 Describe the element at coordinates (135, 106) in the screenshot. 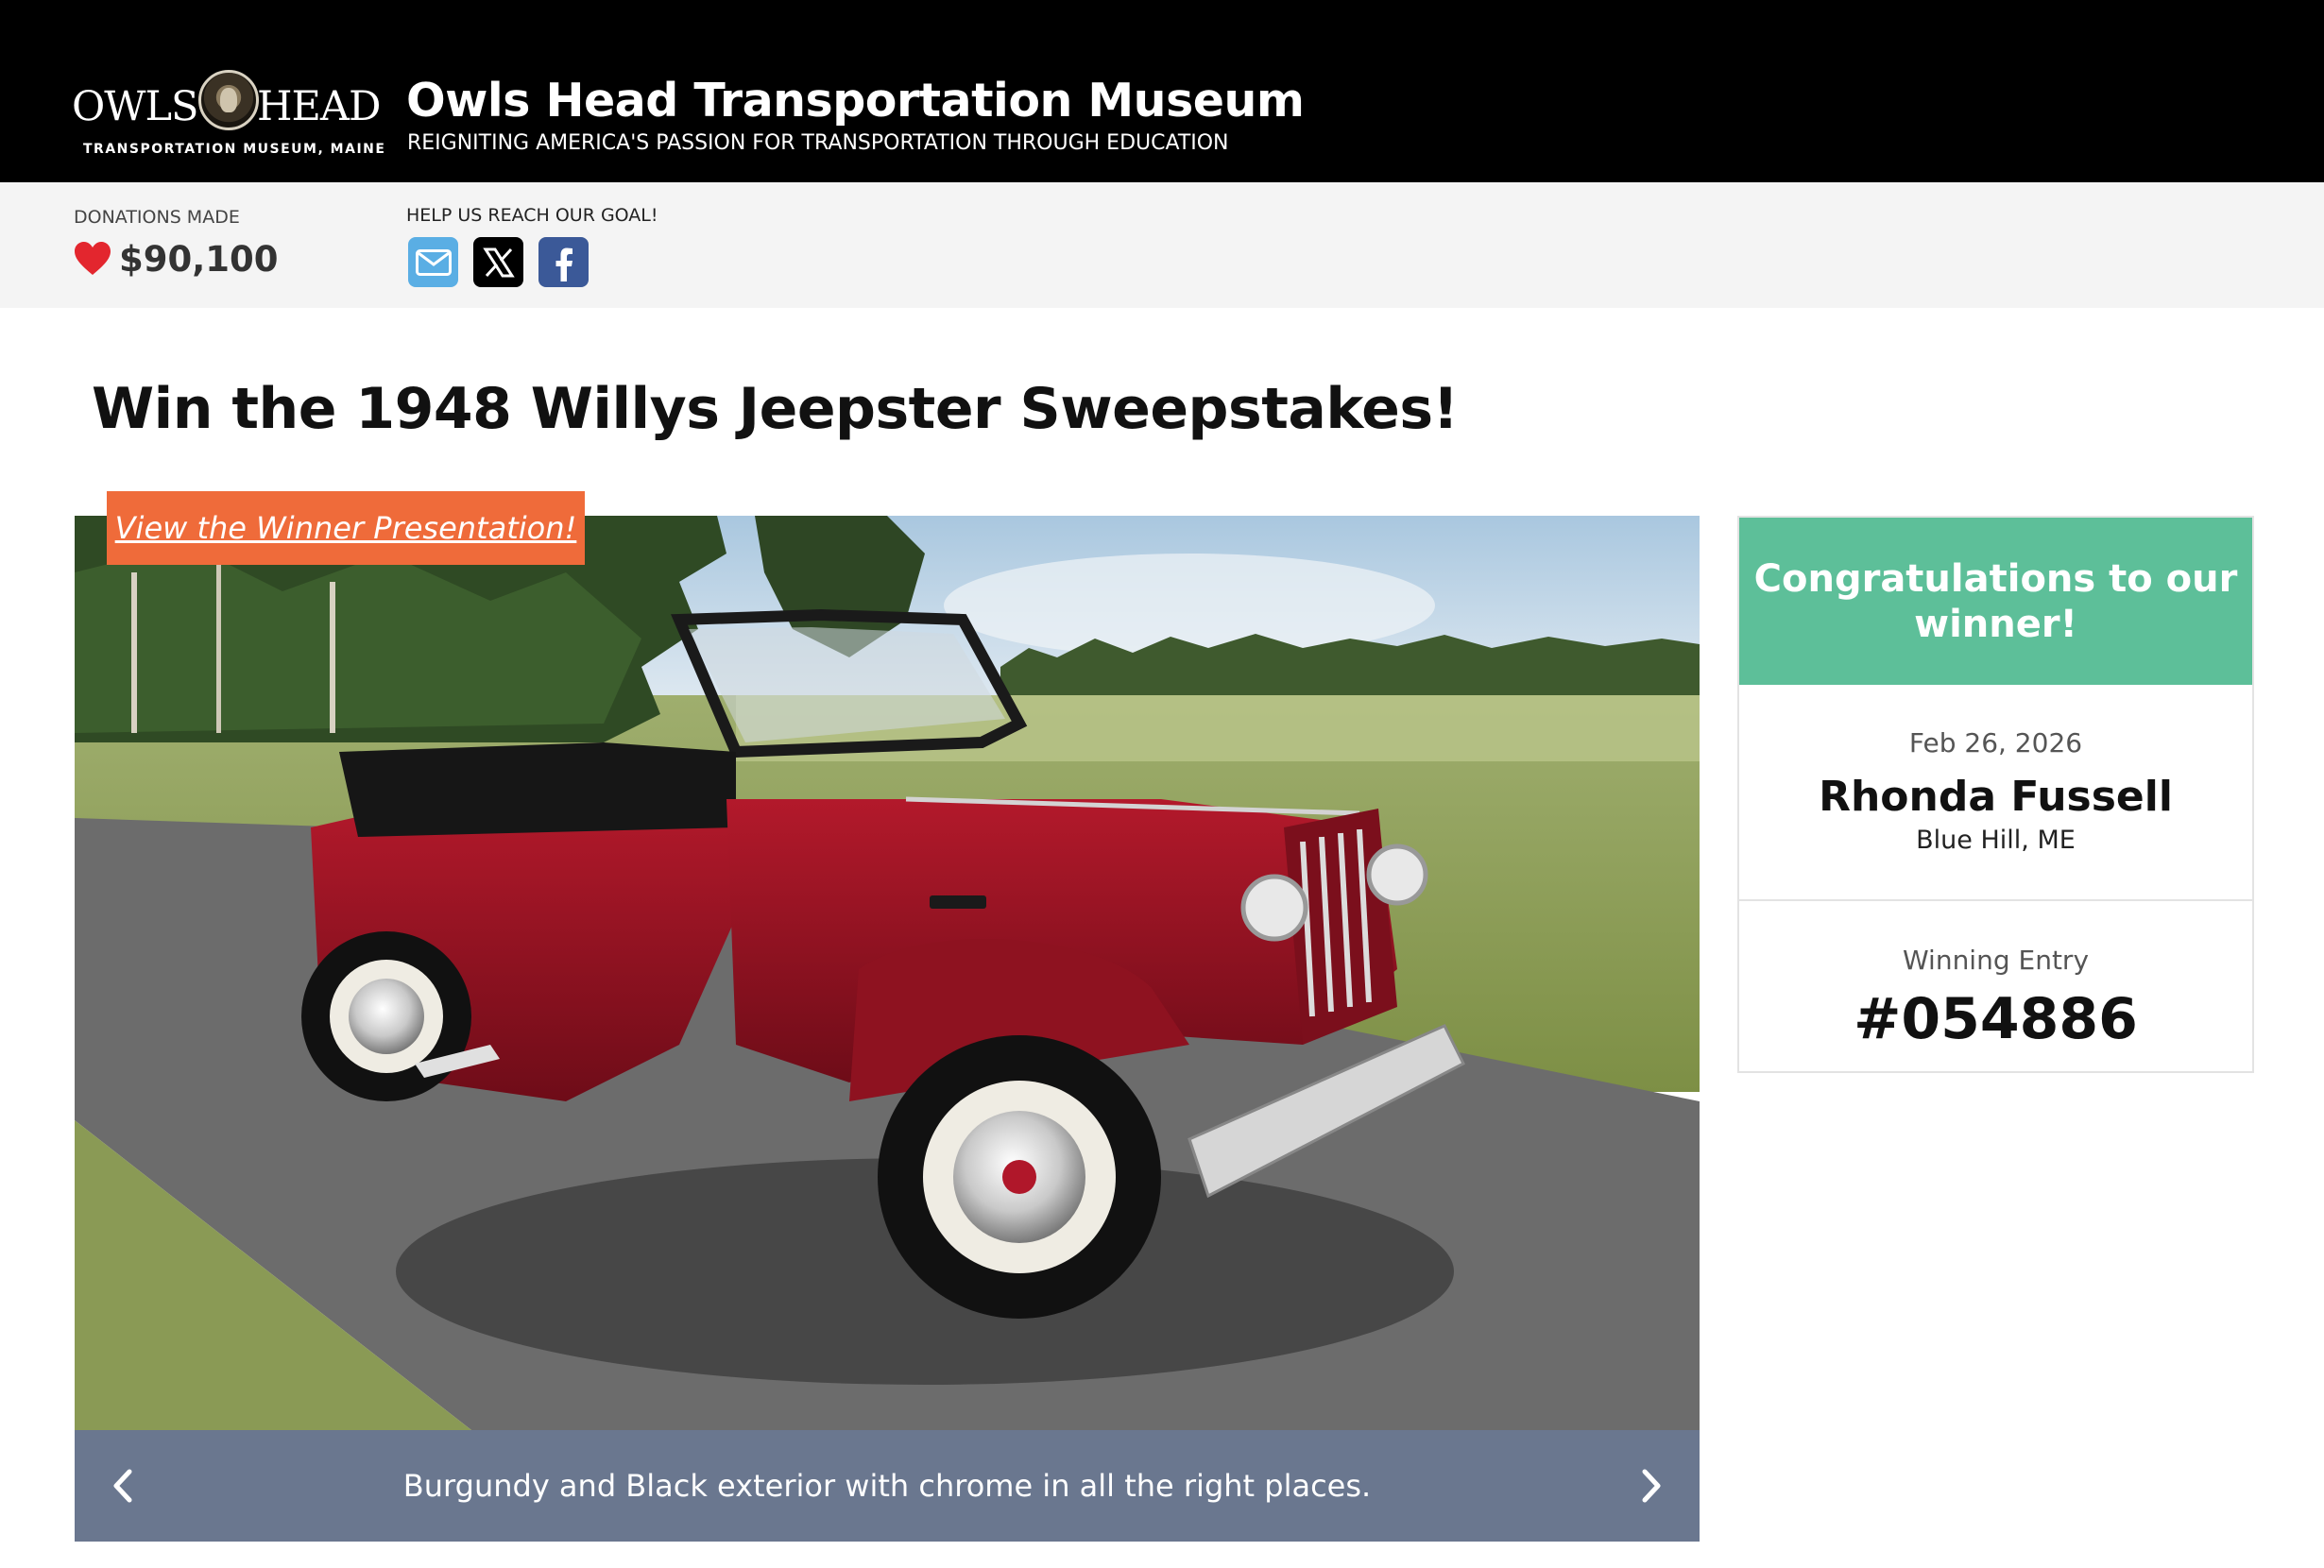

I see `logo-word-owls: OWLS` at that location.